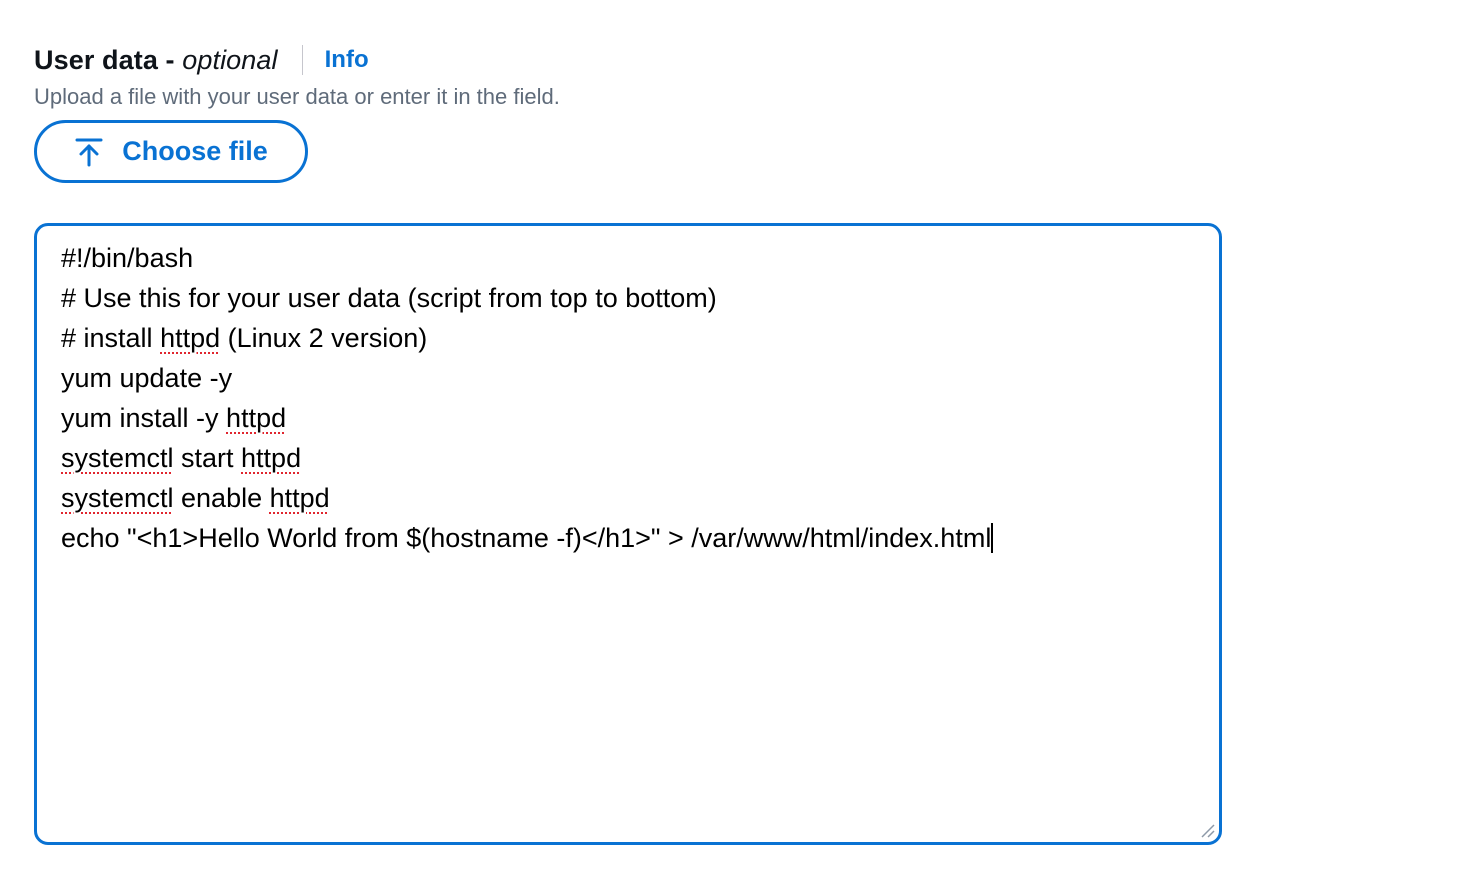  I want to click on field-header: User data - optional Info, so click(734, 60).